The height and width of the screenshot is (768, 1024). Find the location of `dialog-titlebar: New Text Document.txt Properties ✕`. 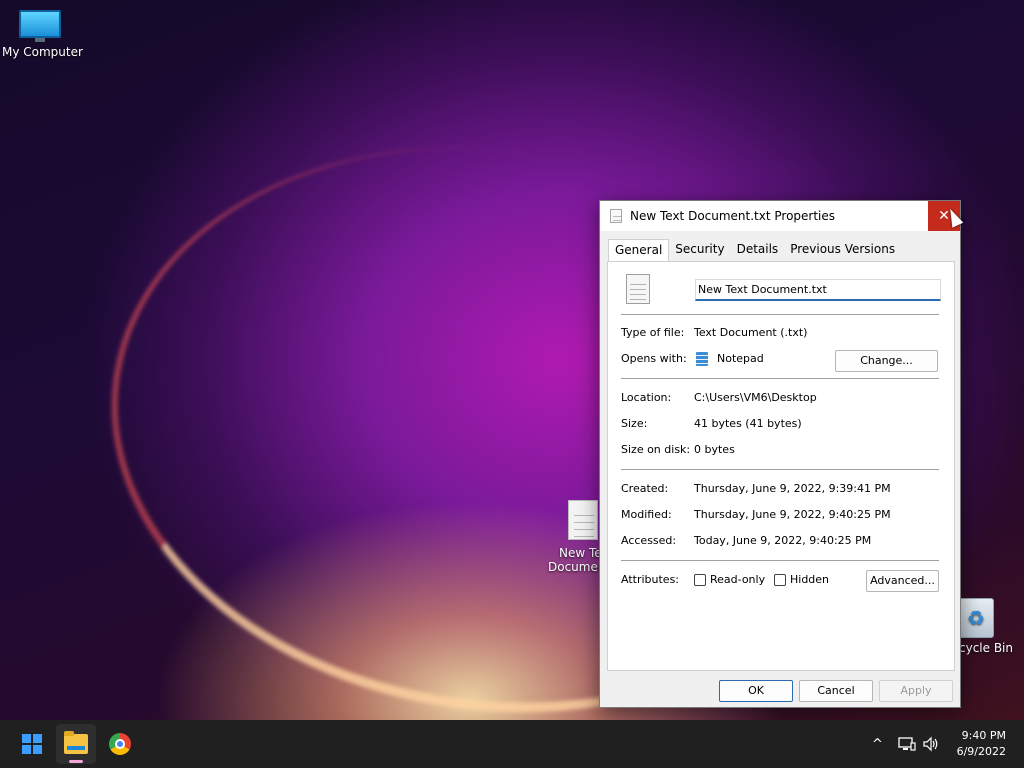

dialog-titlebar: New Text Document.txt Properties ✕ is located at coordinates (780, 216).